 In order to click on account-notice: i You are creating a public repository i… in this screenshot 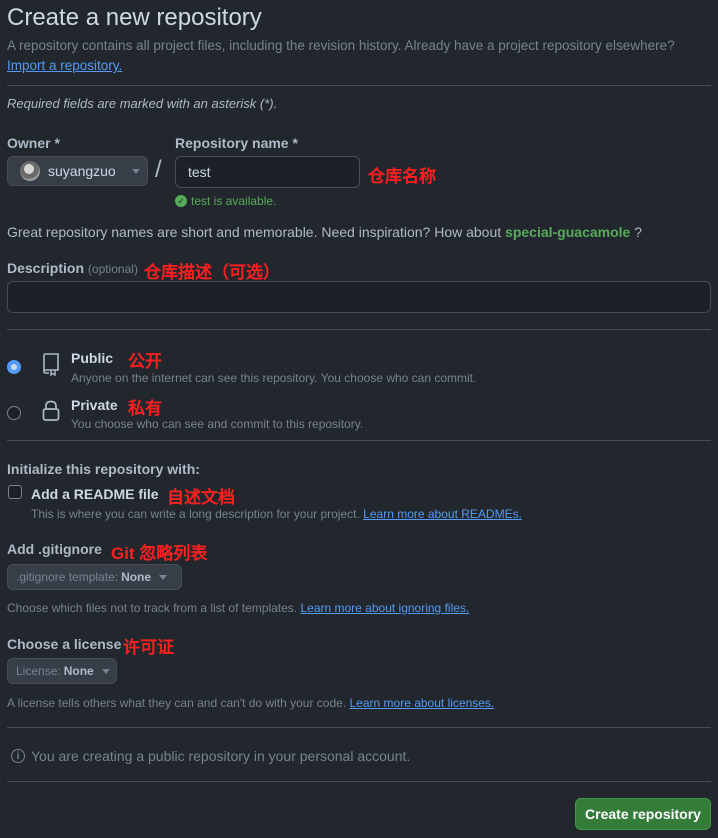, I will do `click(210, 756)`.